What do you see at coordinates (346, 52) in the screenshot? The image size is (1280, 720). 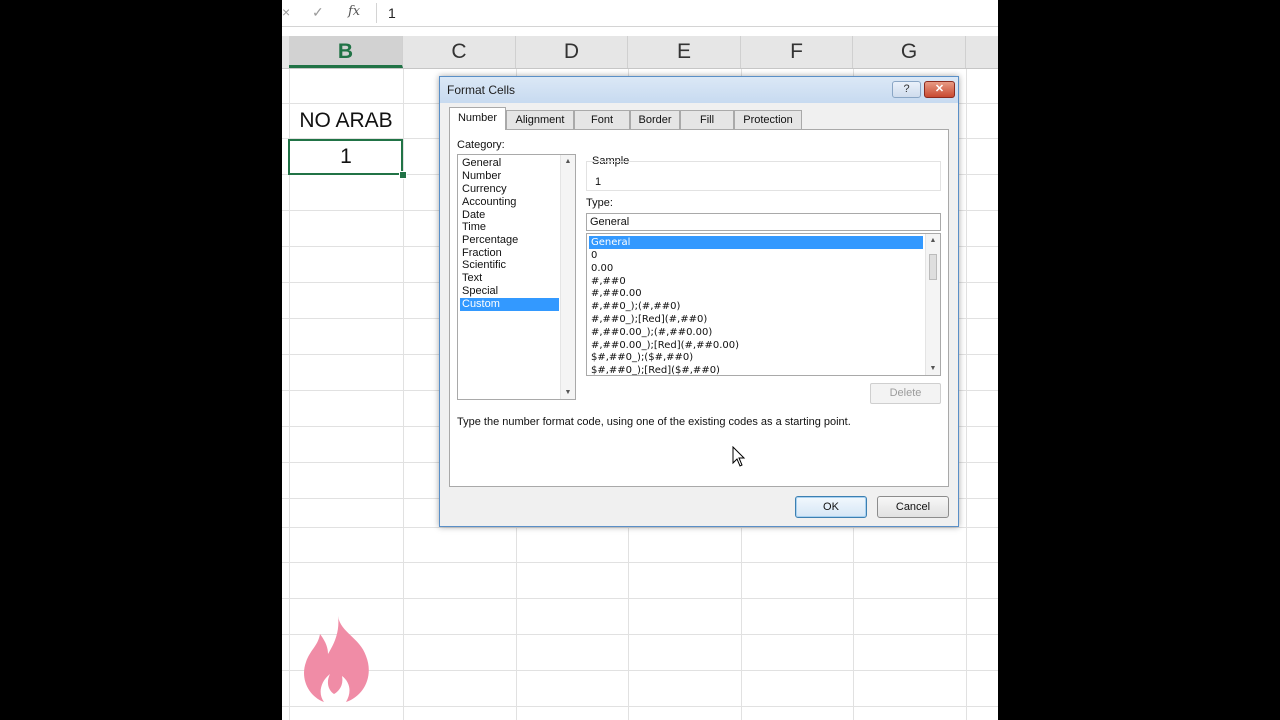 I see `column-header-b: B` at bounding box center [346, 52].